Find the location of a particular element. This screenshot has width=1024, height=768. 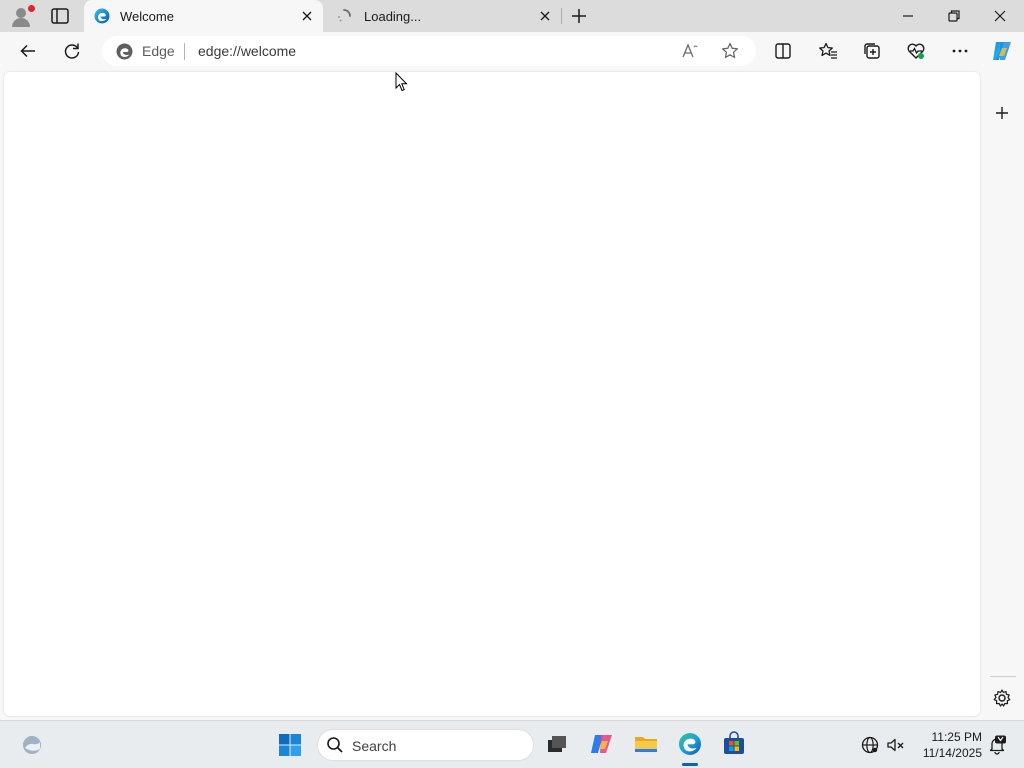

file-explorer-icon is located at coordinates (646, 744).